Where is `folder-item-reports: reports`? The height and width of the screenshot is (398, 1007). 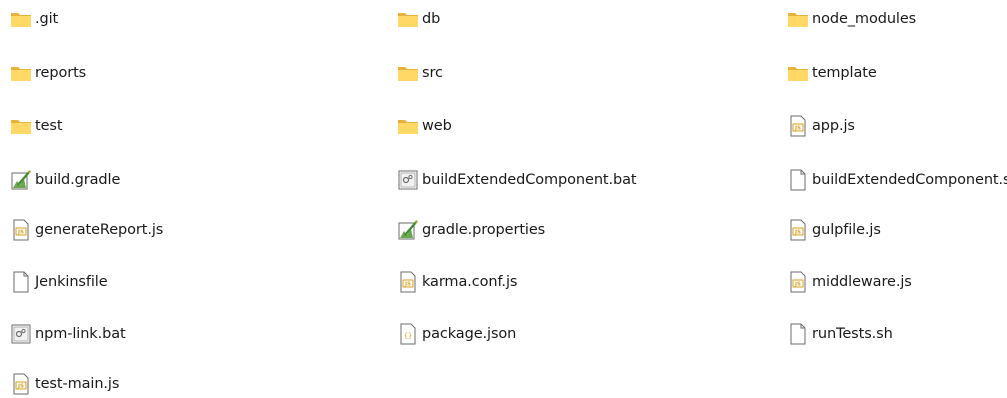 folder-item-reports: reports is located at coordinates (48, 73).